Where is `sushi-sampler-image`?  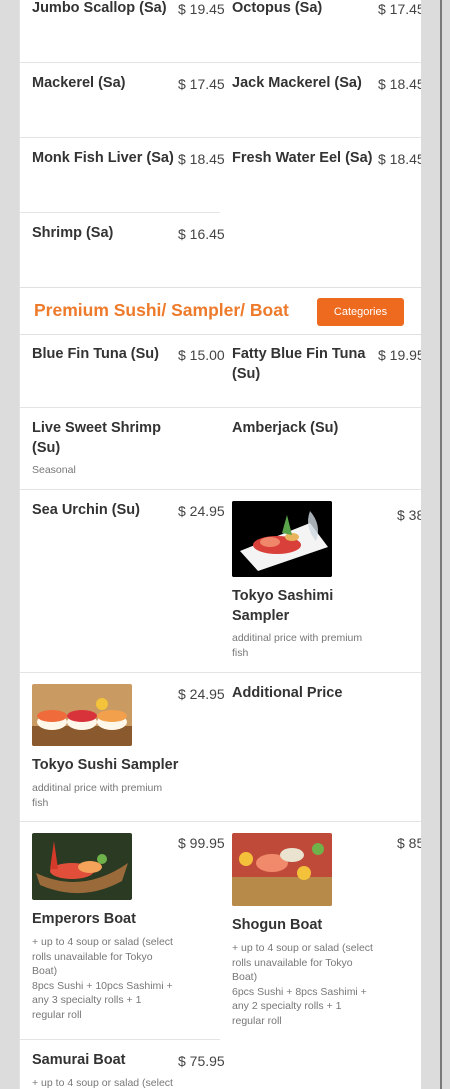
sushi-sampler-image is located at coordinates (82, 715).